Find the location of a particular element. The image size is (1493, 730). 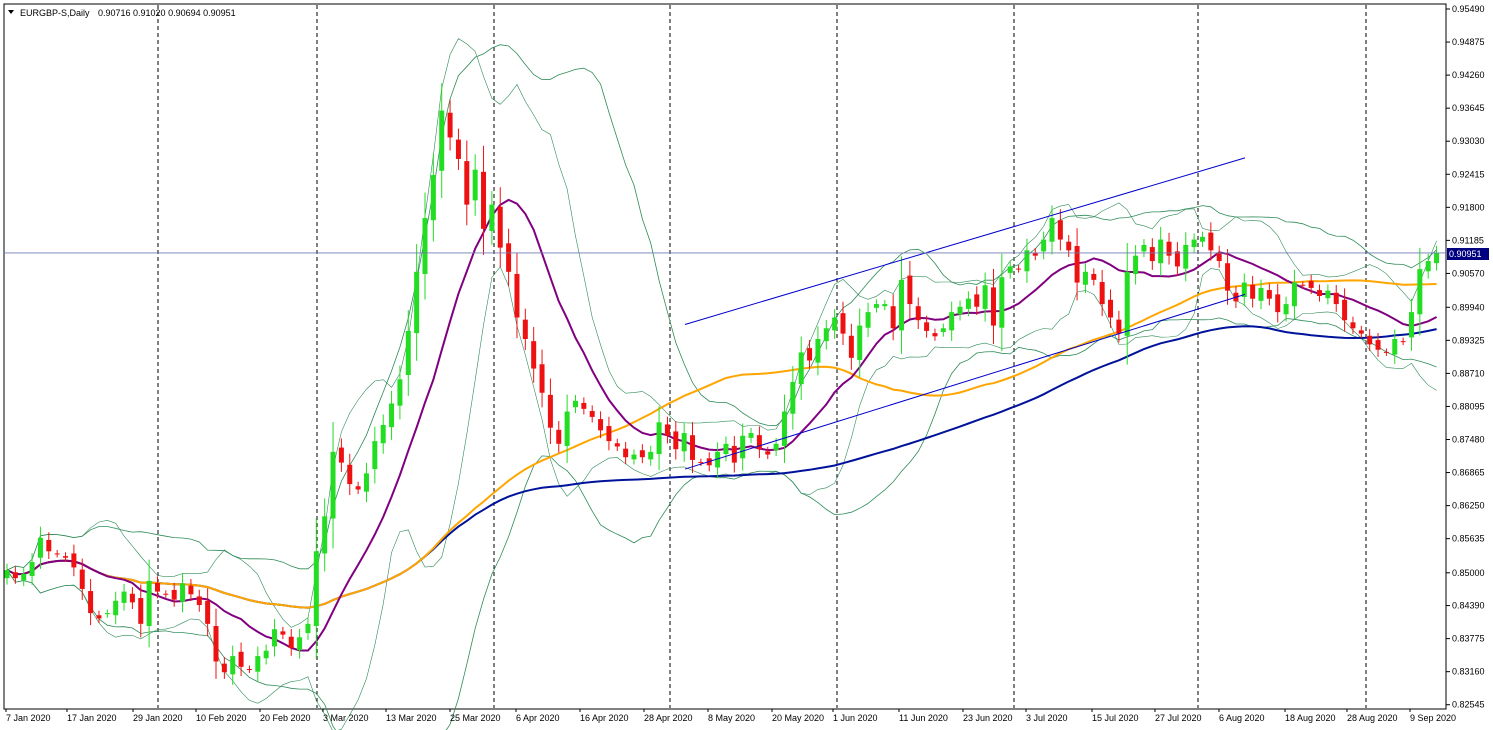

time-tick-label: 7 Jan 2020 is located at coordinates (28, 718).